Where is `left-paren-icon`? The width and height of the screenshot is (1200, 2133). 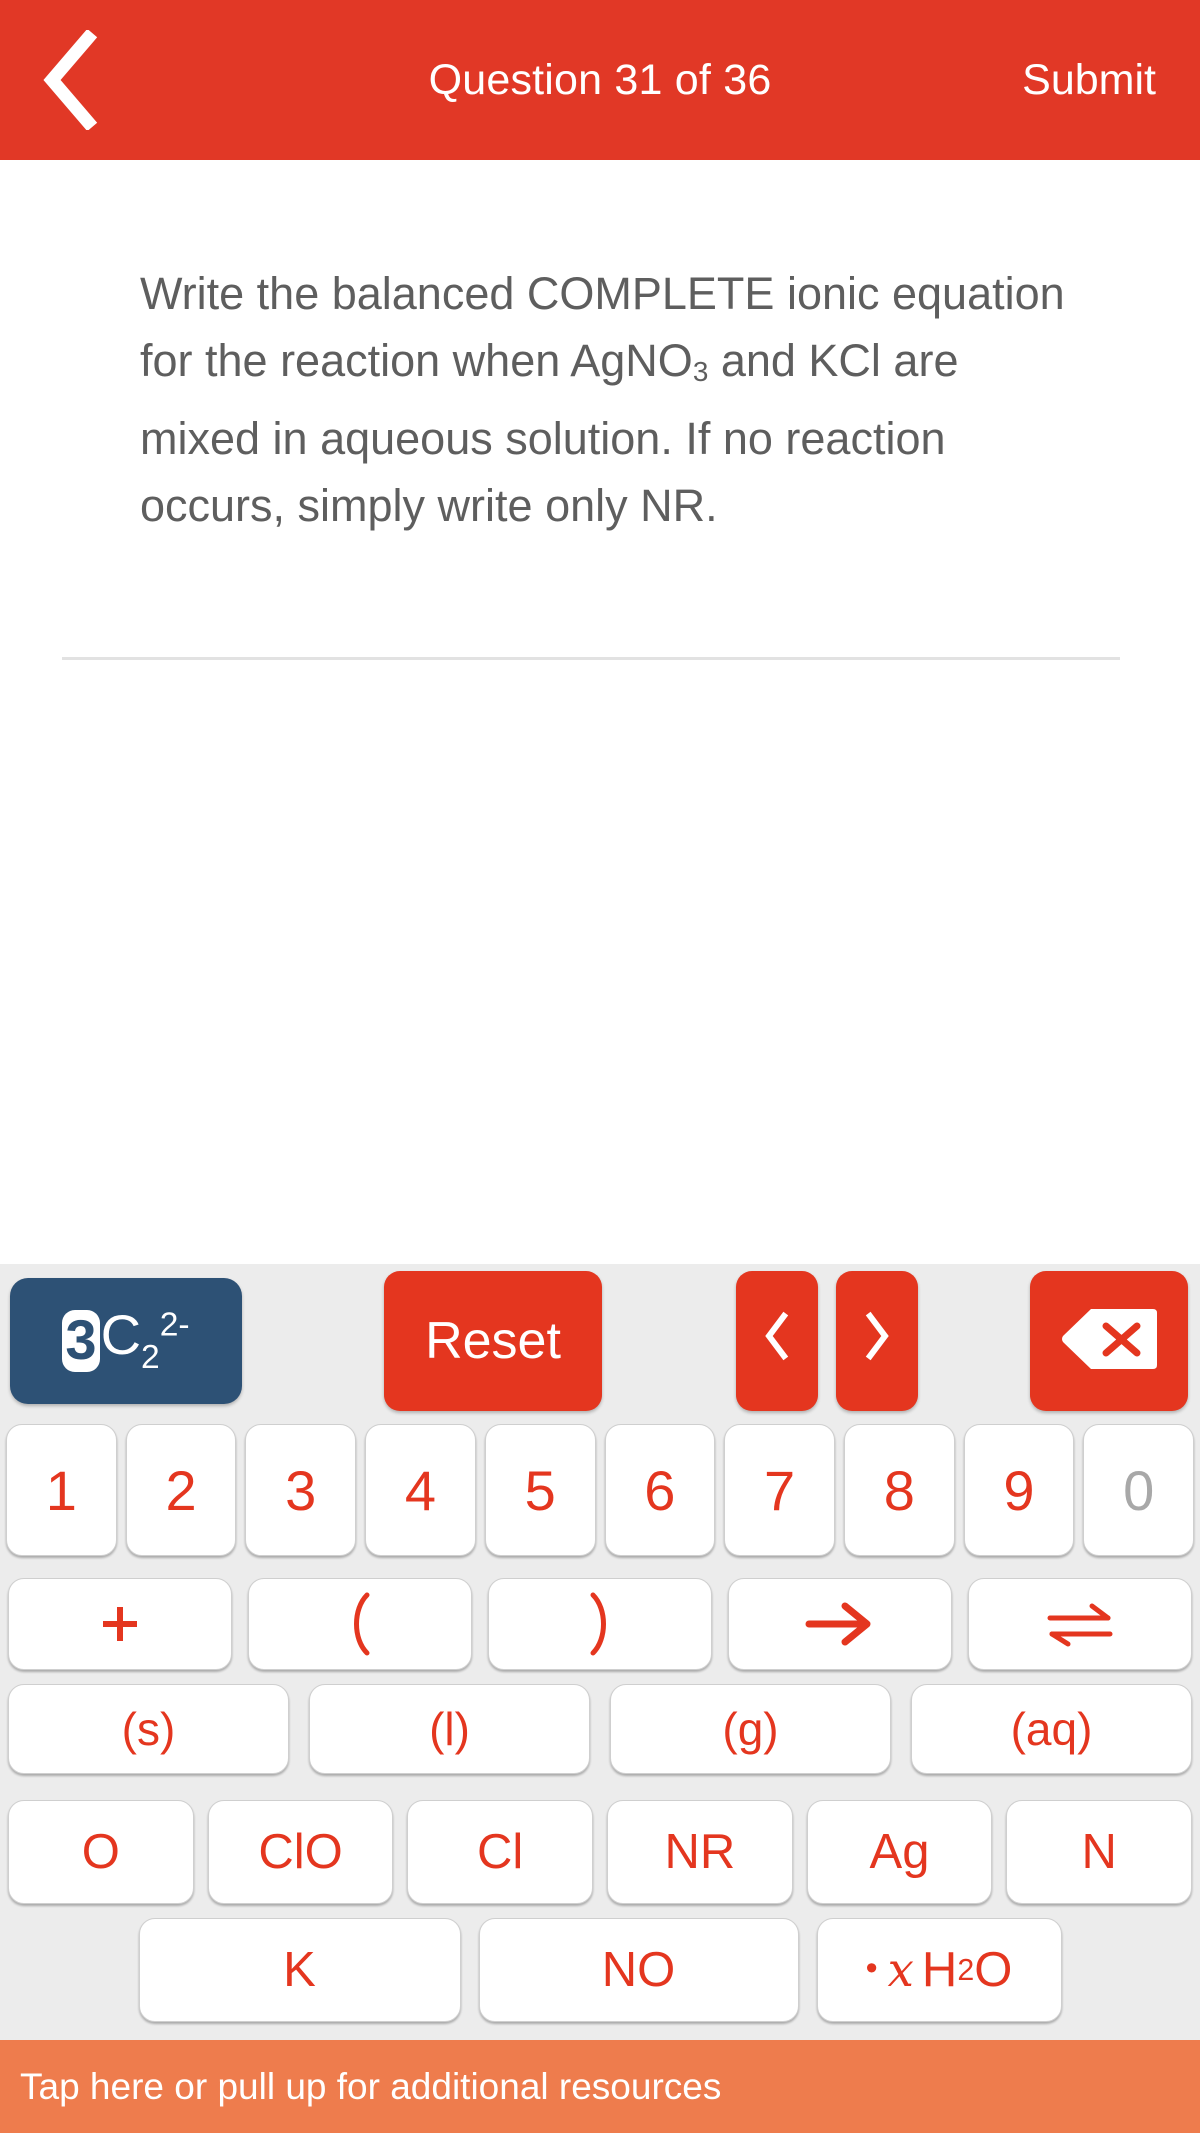
left-paren-icon is located at coordinates (360, 1624).